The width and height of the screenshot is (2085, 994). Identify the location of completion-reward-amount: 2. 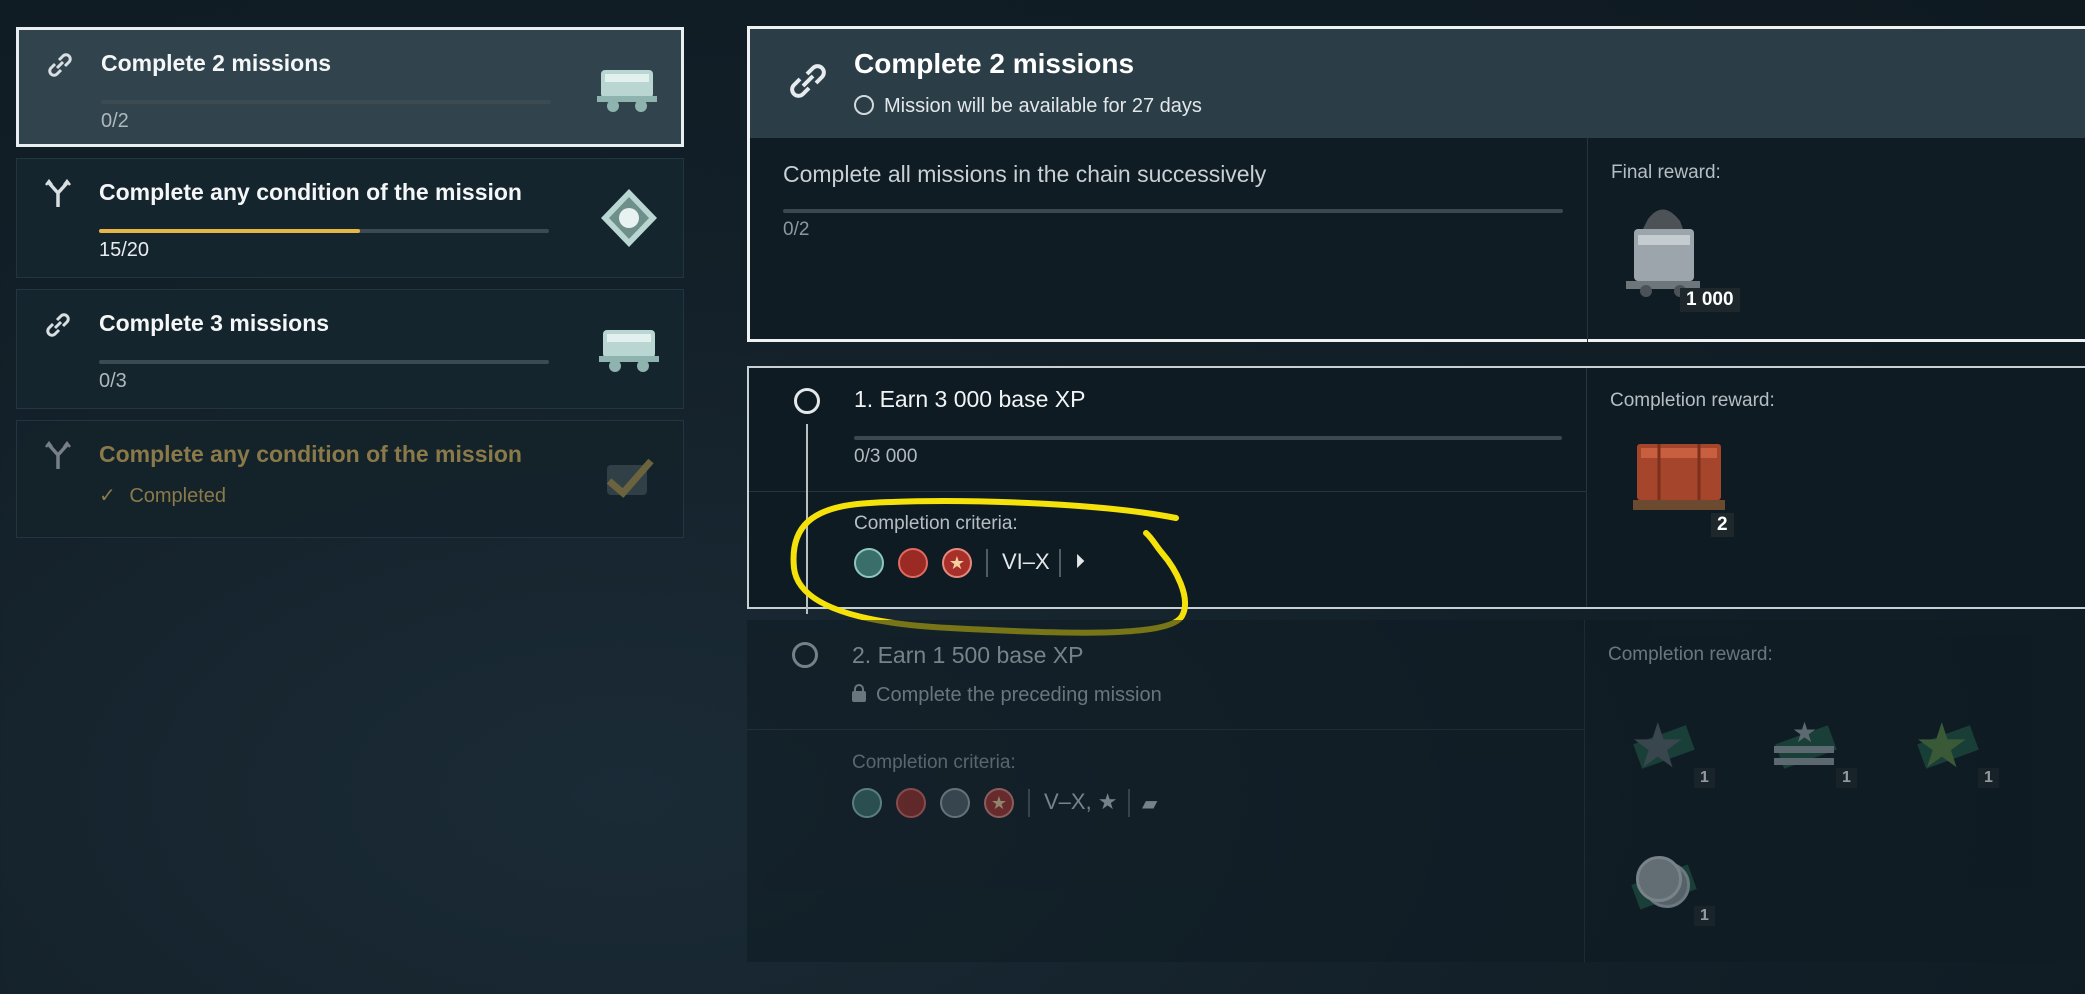
(1722, 525).